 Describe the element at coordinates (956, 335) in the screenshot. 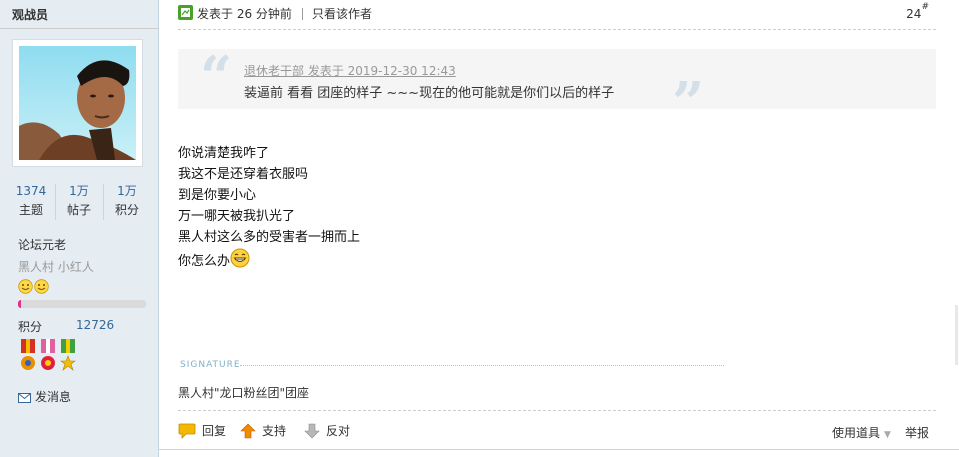

I see `scroll-track` at that location.